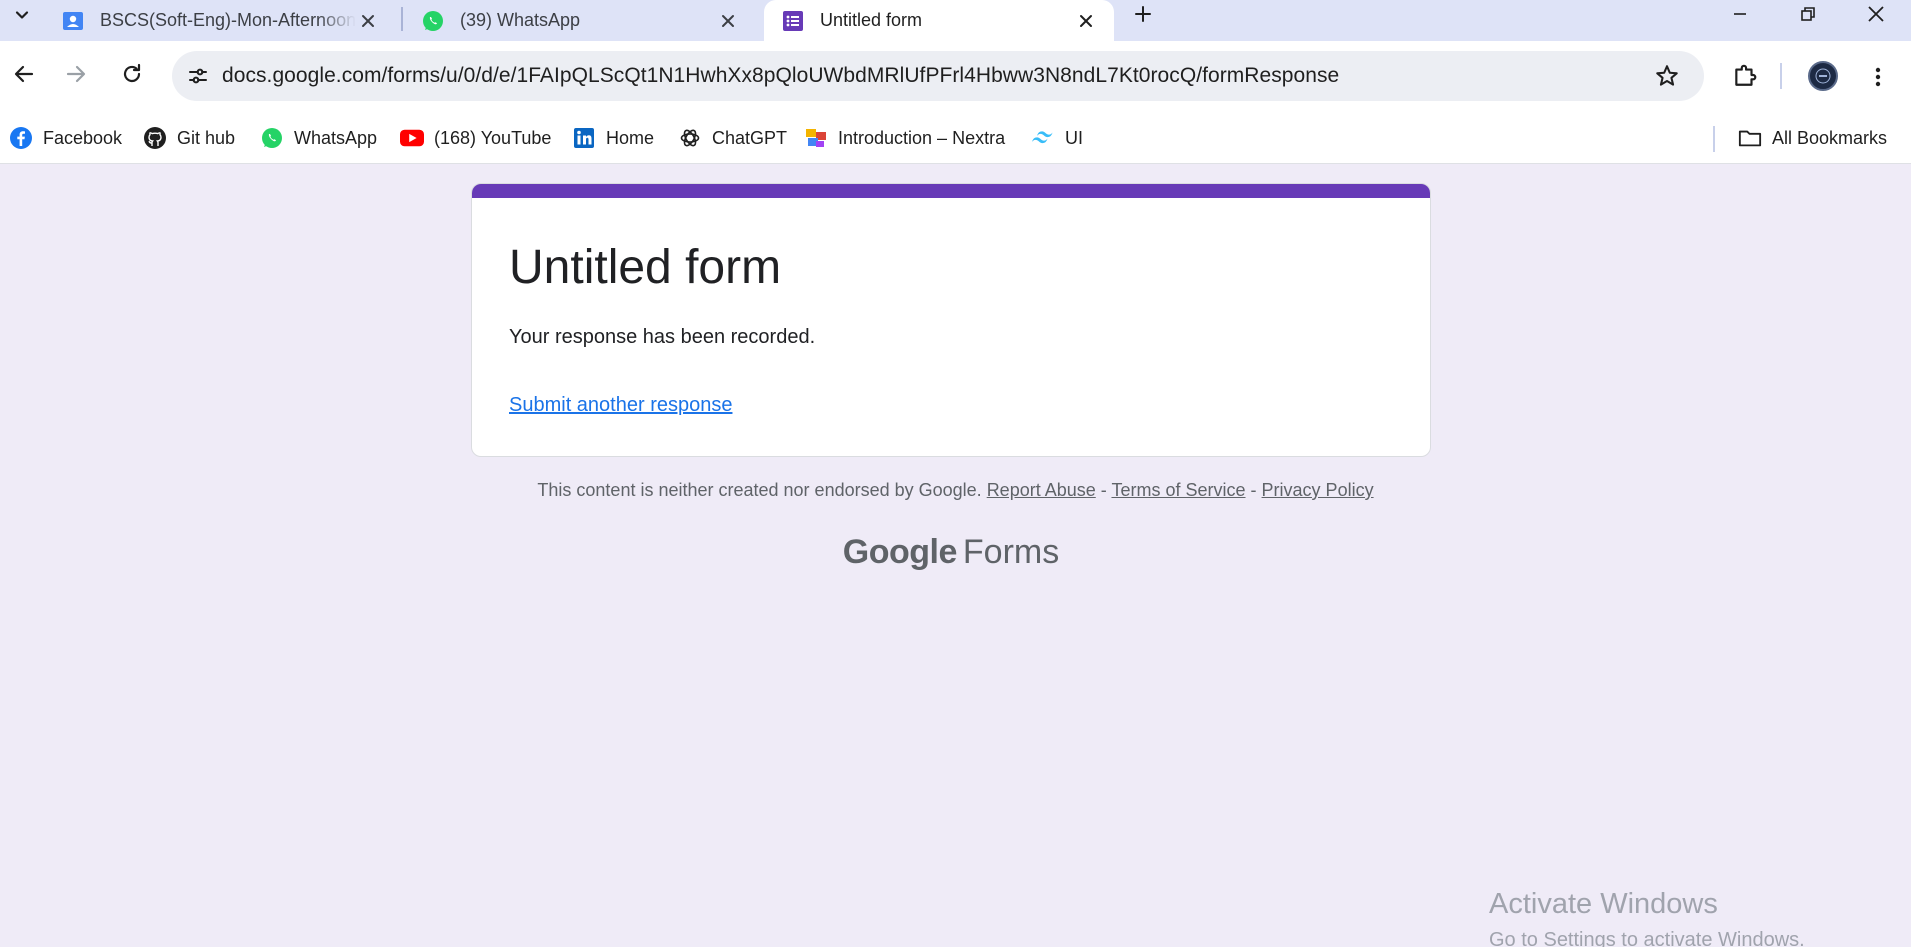 The image size is (1911, 947). Describe the element at coordinates (584, 138) in the screenshot. I see `linkedin-icon` at that location.